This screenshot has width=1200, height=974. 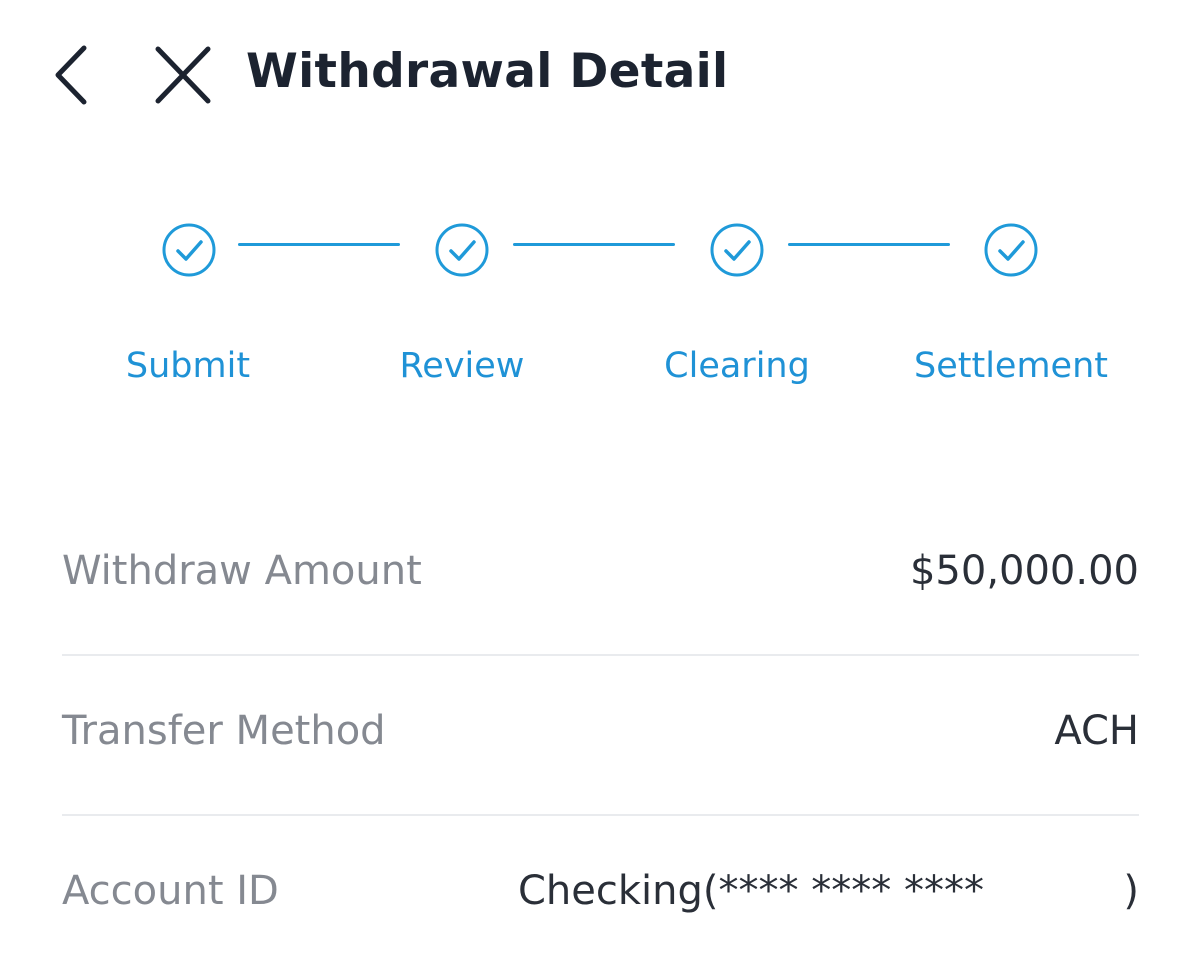 What do you see at coordinates (189, 250) in the screenshot?
I see `step-submit-check-icon` at bounding box center [189, 250].